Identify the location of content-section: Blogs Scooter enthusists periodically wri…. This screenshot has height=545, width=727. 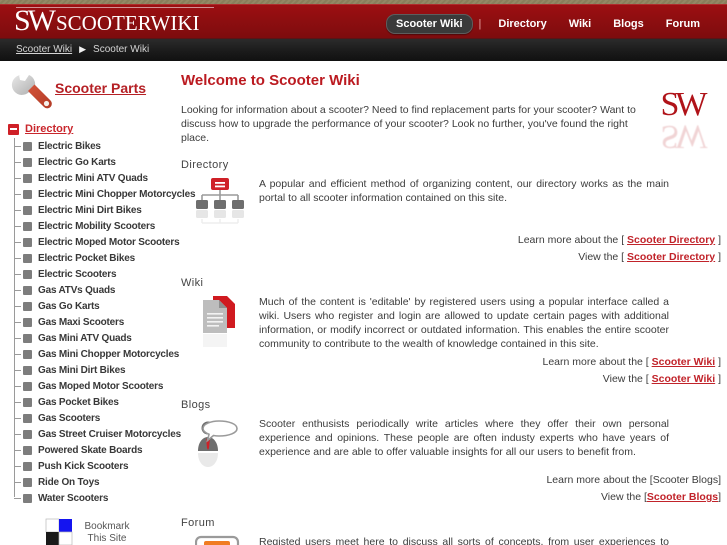
(451, 451).